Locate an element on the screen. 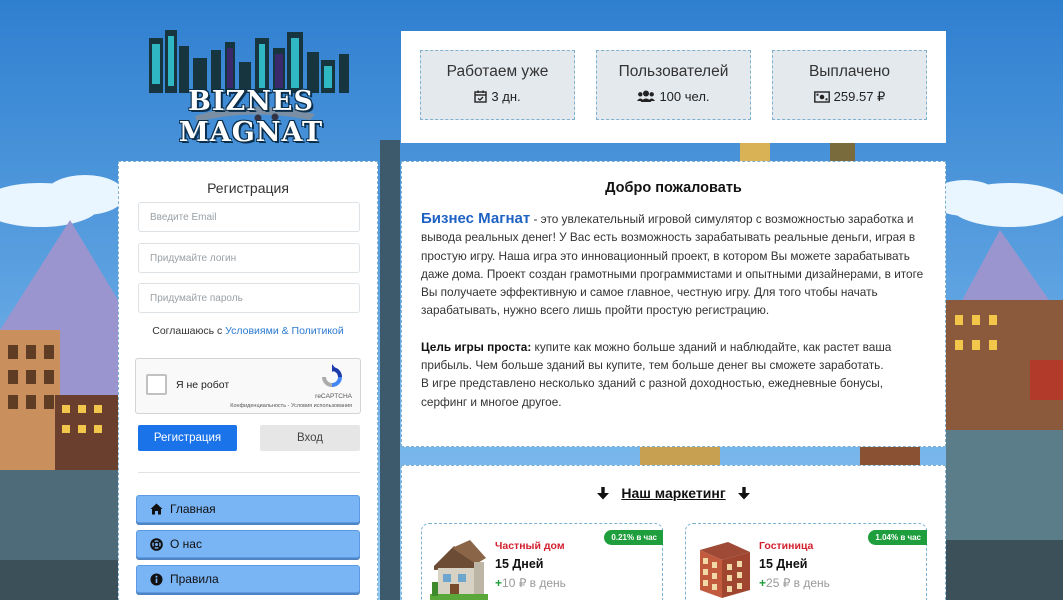 This screenshot has width=1063, height=600. stat-users: Пользователей 100 чел. is located at coordinates (673, 85).